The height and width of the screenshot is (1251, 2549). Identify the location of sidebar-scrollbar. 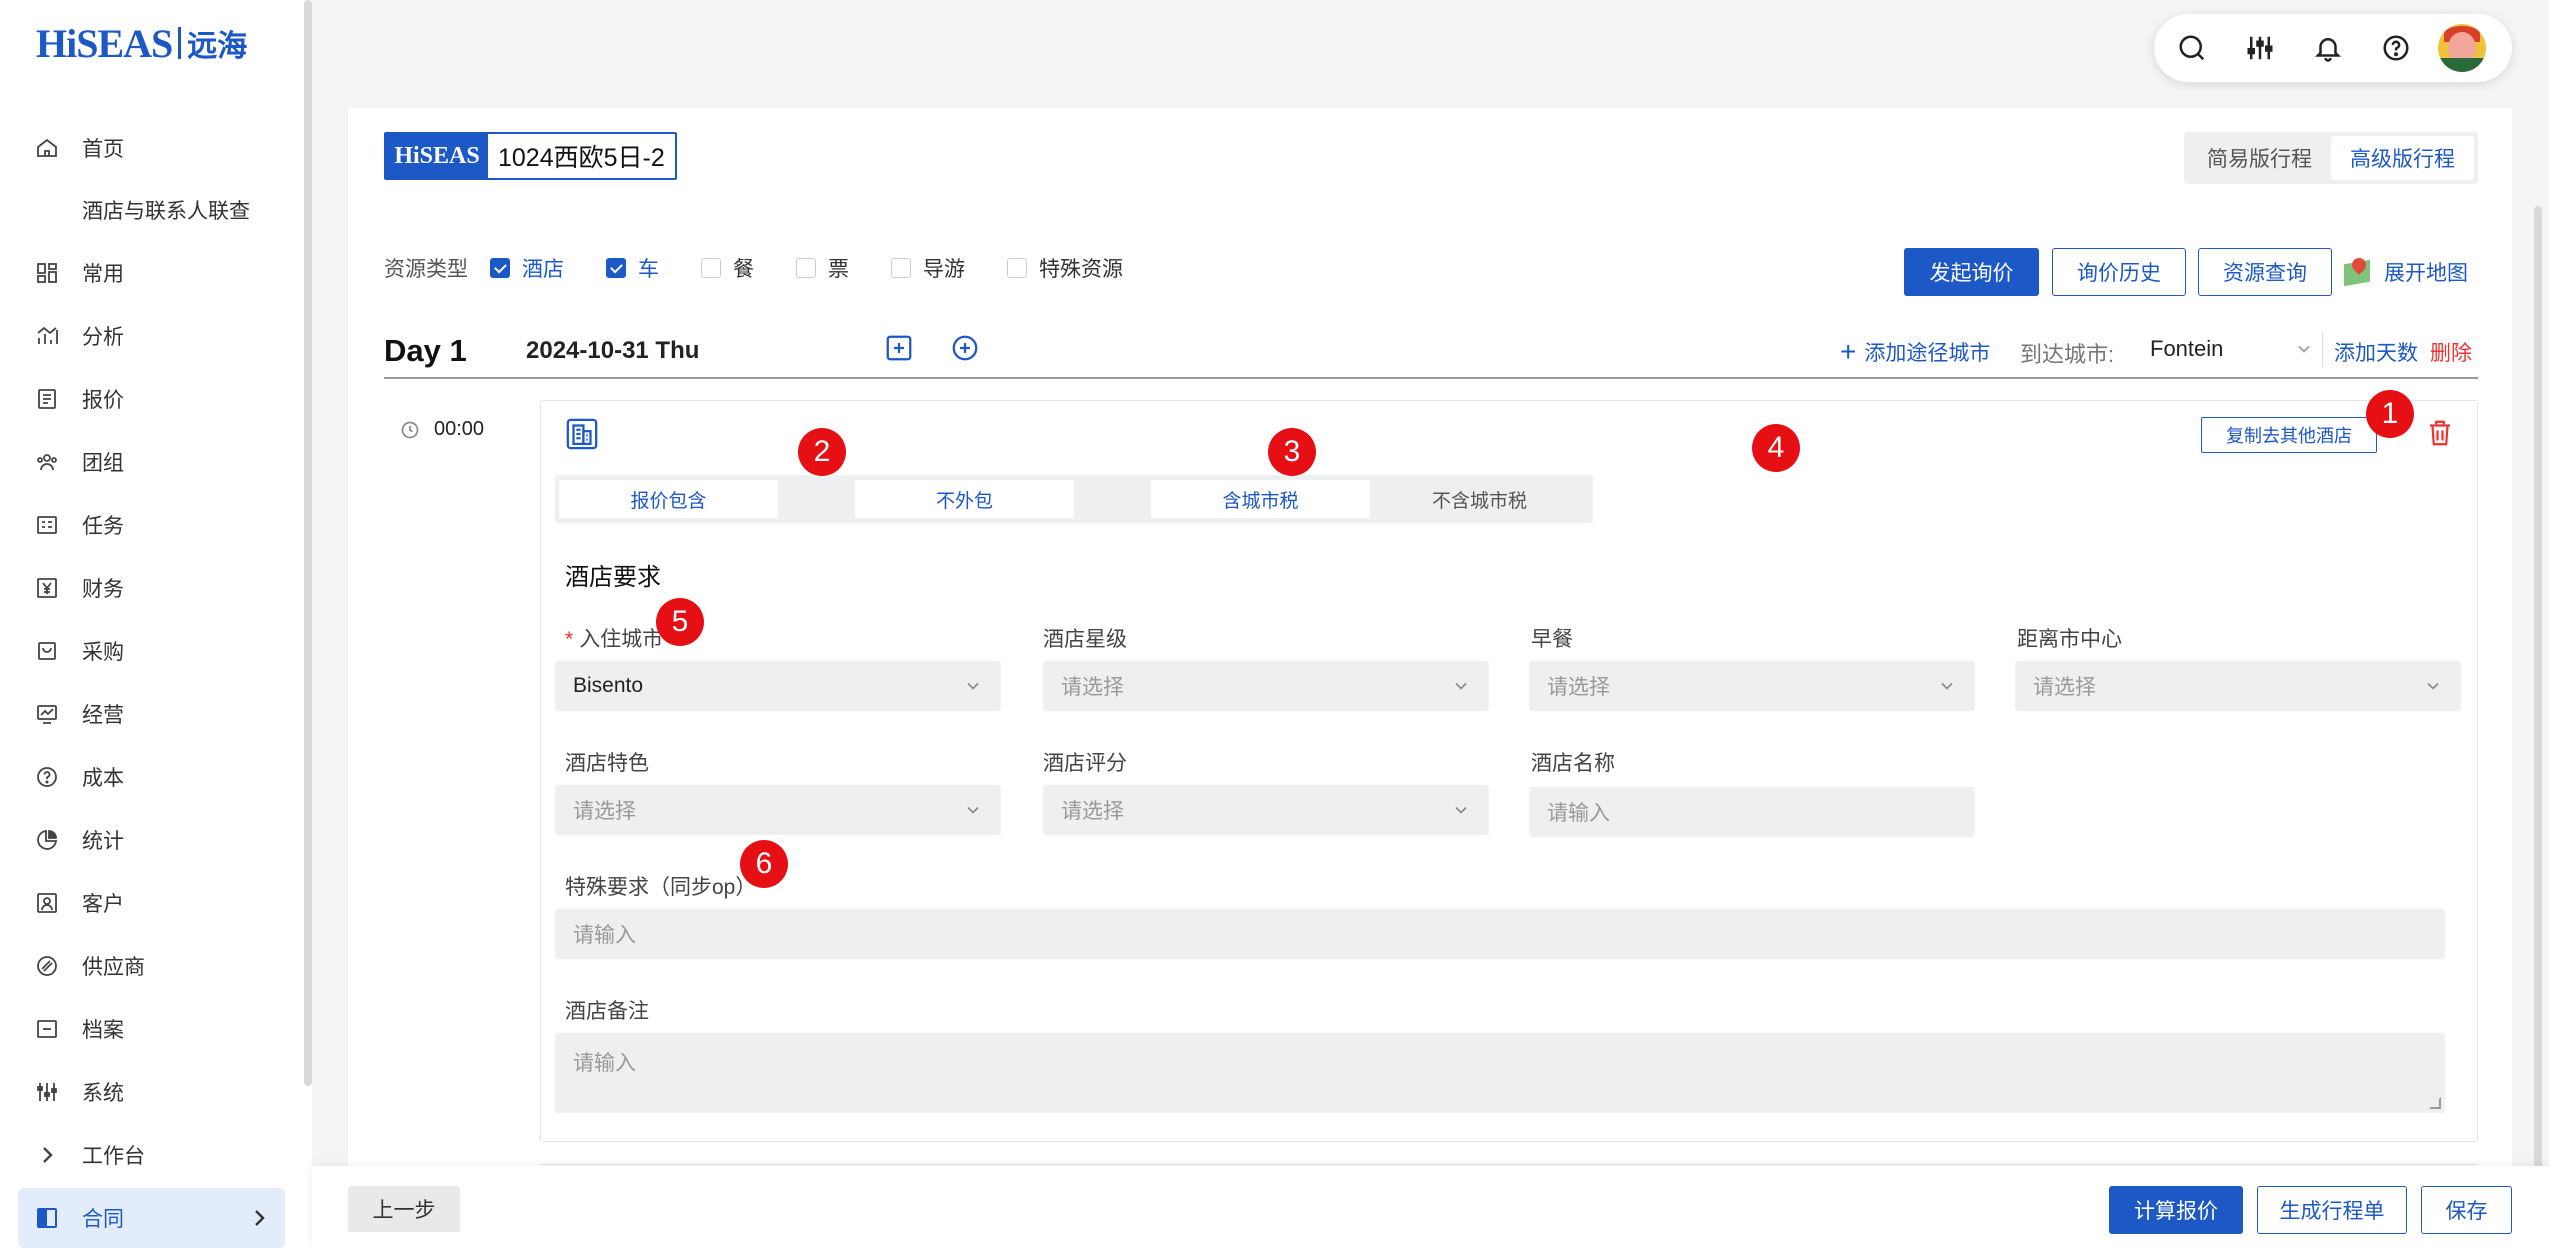
(308, 543).